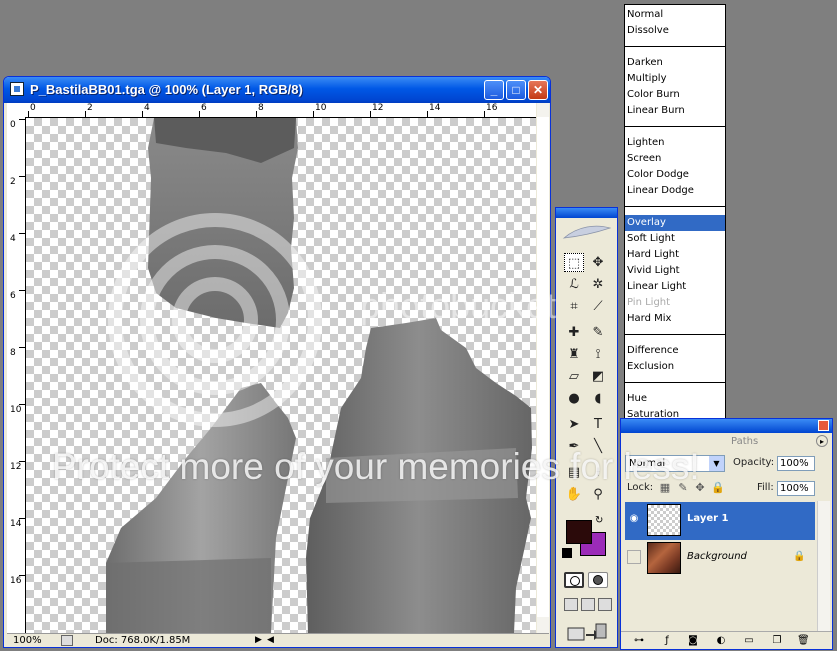  Describe the element at coordinates (586, 213) in the screenshot. I see `toolbox-title-bar` at that location.